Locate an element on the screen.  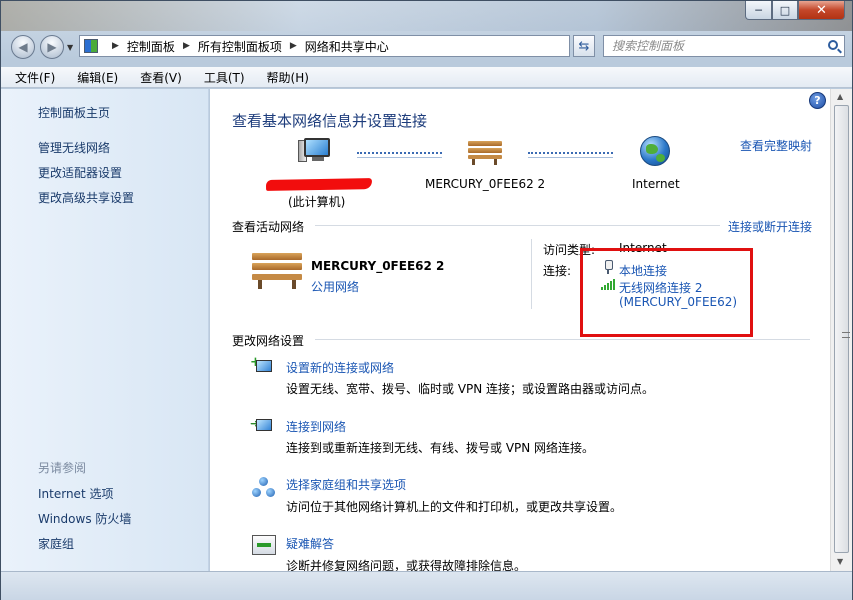
title-bar is located at coordinates (426, 16).